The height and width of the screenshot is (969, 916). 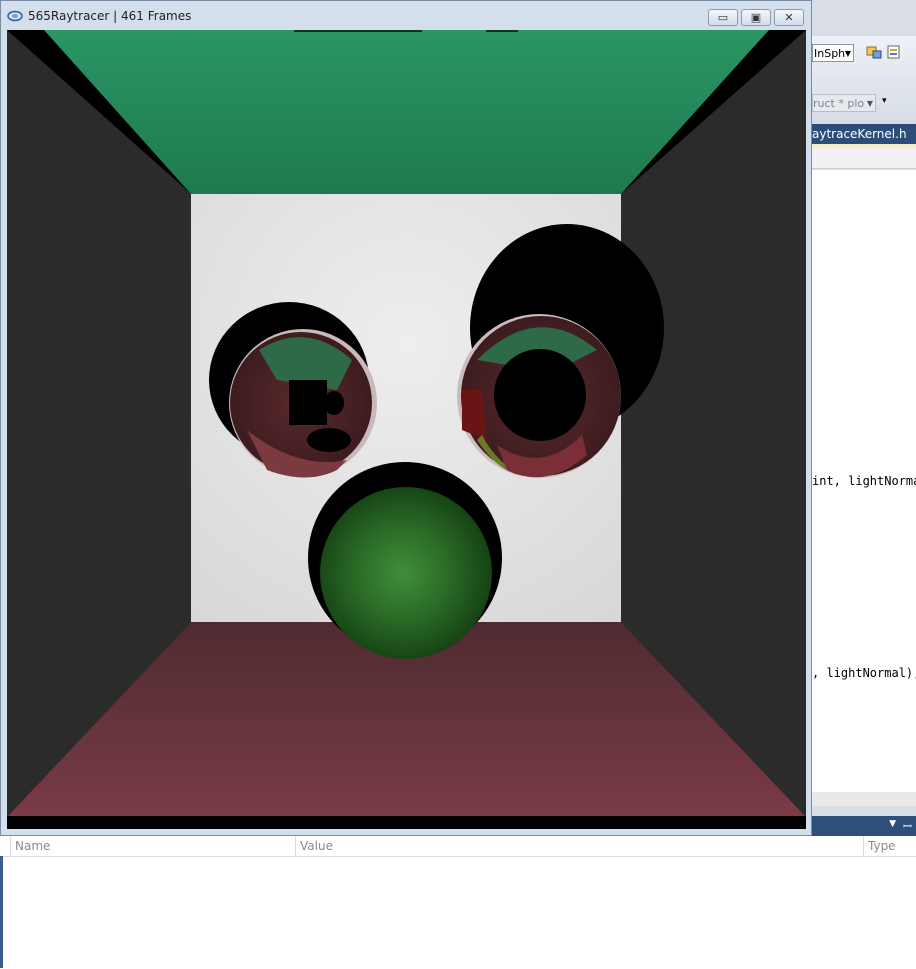 I want to click on properties-icon, so click(x=894, y=52).